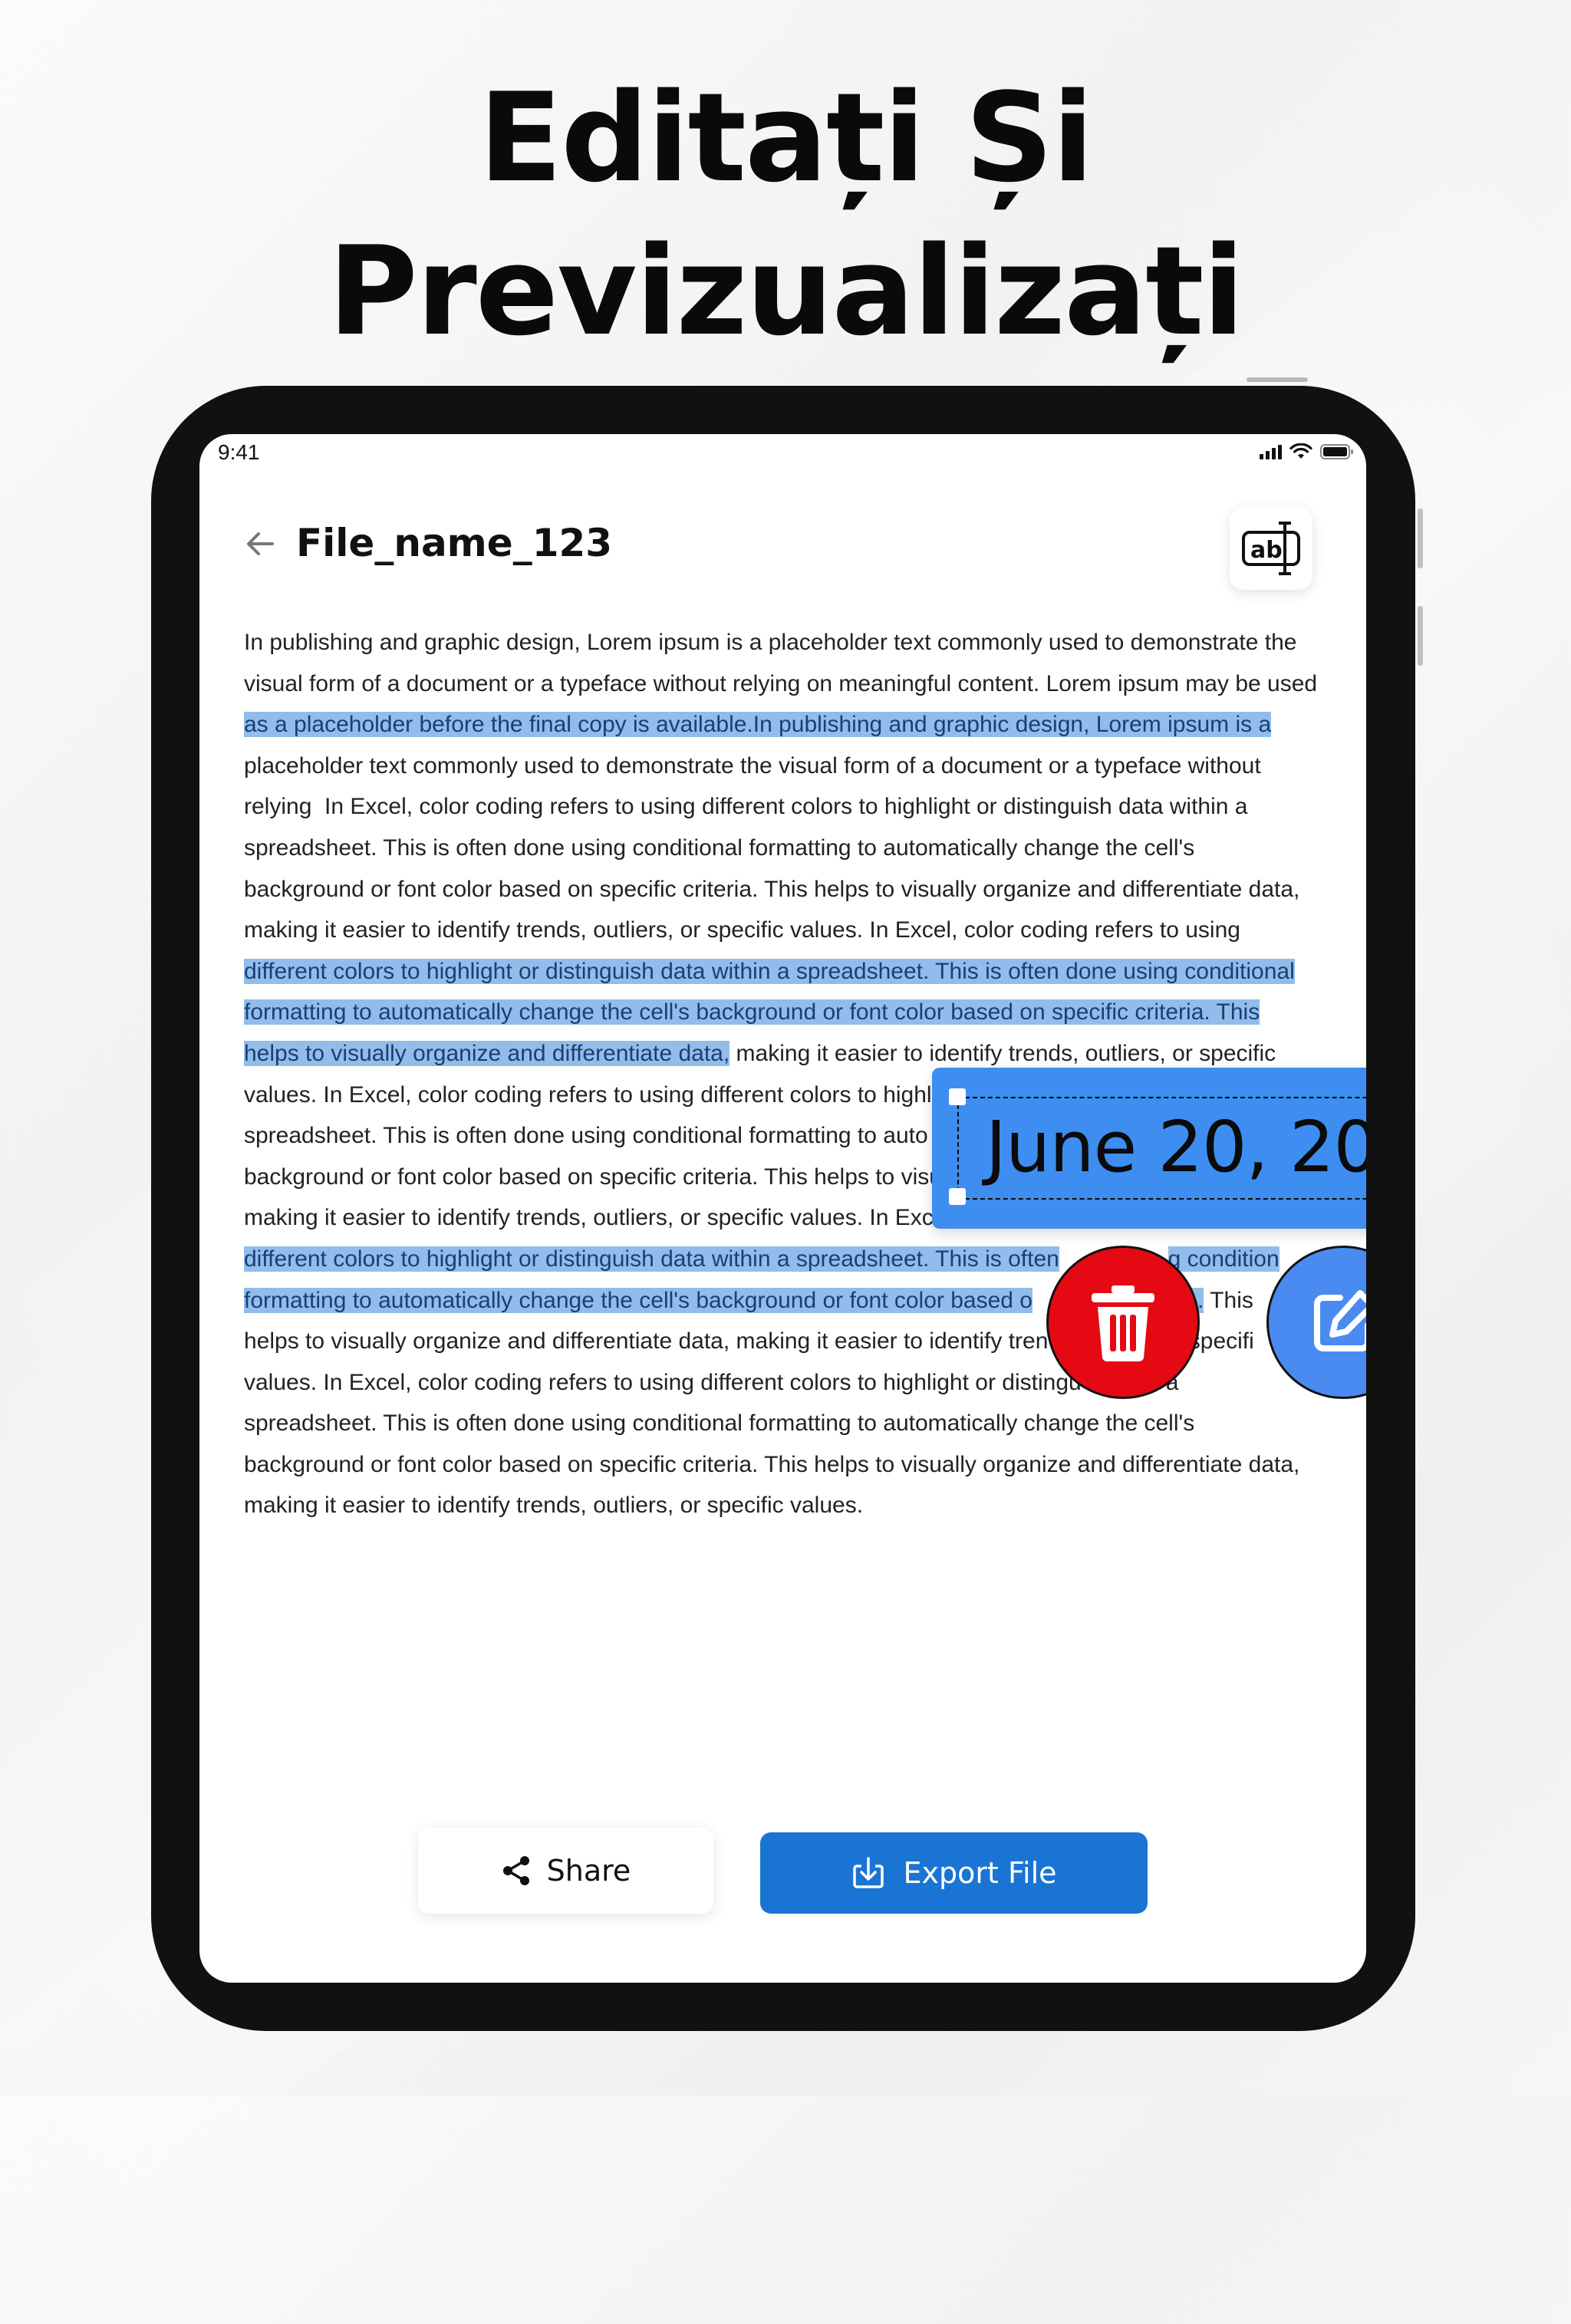  I want to click on date-text: June 20, 2024, so click(1175, 1146).